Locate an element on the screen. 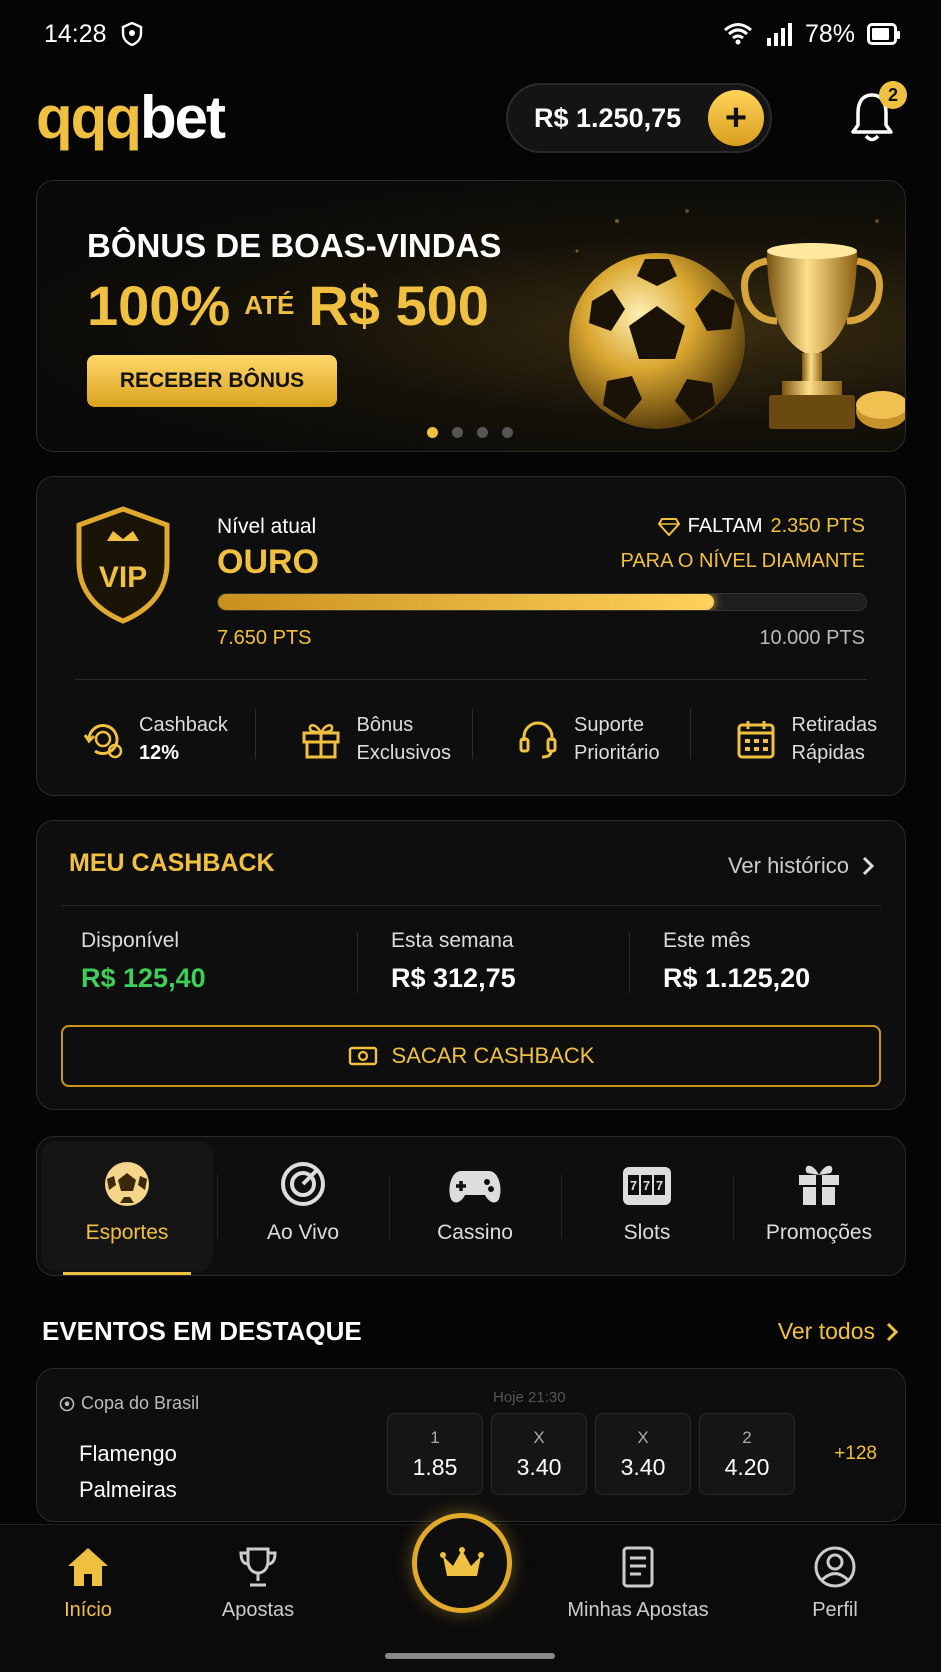 Image resolution: width=941 pixels, height=1672 pixels. tab-label: Cassino is located at coordinates (475, 1232).